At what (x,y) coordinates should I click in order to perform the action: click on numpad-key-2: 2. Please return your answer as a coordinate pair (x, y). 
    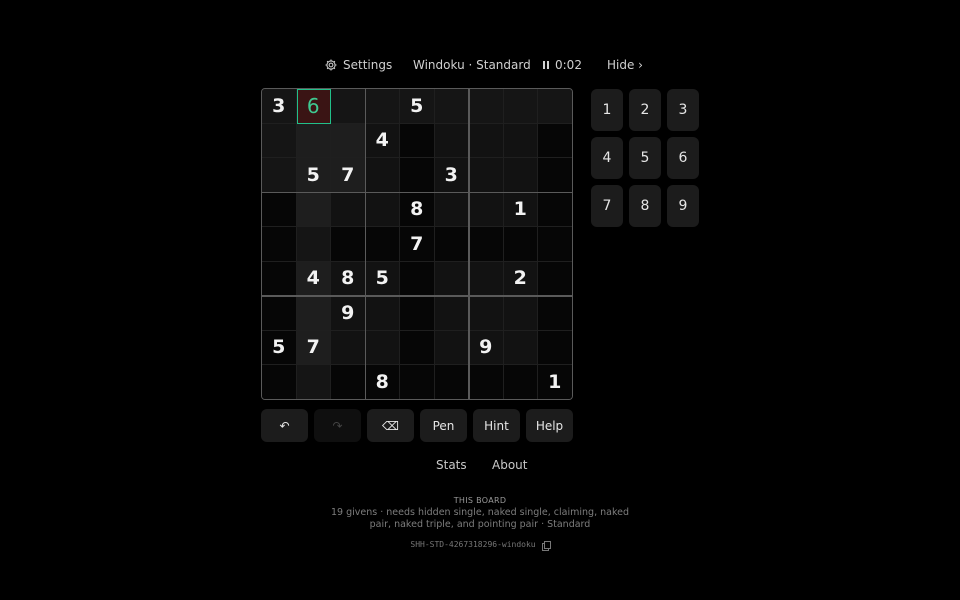
    Looking at the image, I should click on (645, 110).